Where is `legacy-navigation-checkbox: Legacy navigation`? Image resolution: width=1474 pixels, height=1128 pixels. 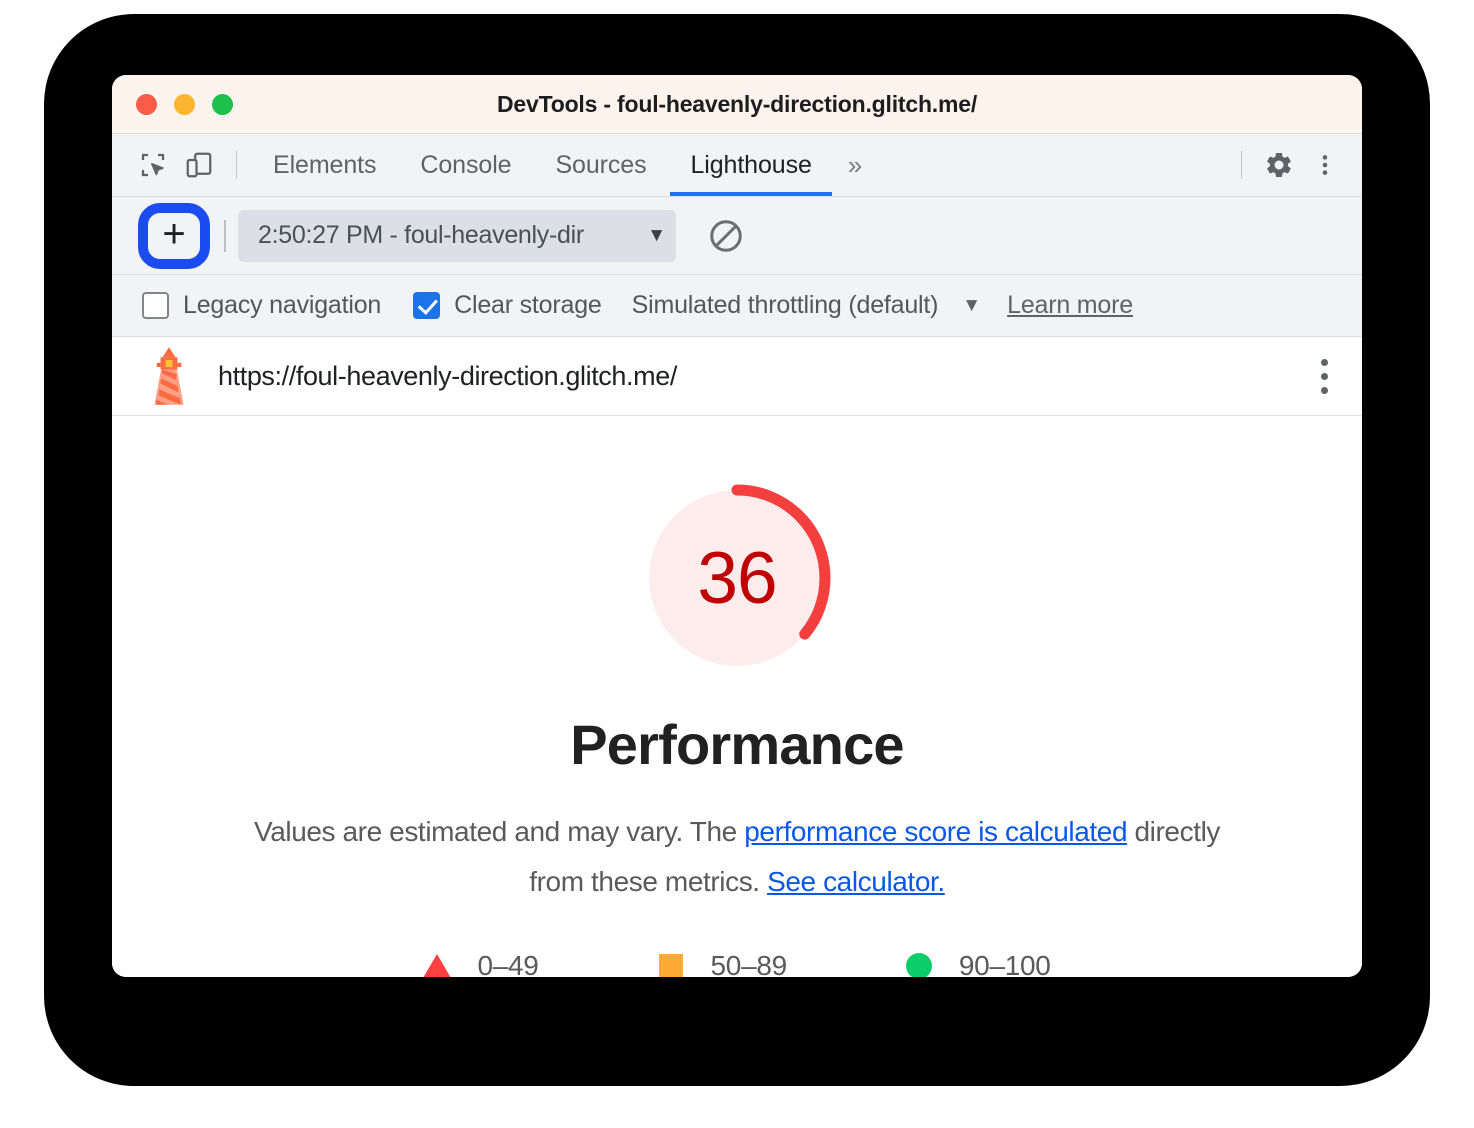 legacy-navigation-checkbox: Legacy navigation is located at coordinates (261, 305).